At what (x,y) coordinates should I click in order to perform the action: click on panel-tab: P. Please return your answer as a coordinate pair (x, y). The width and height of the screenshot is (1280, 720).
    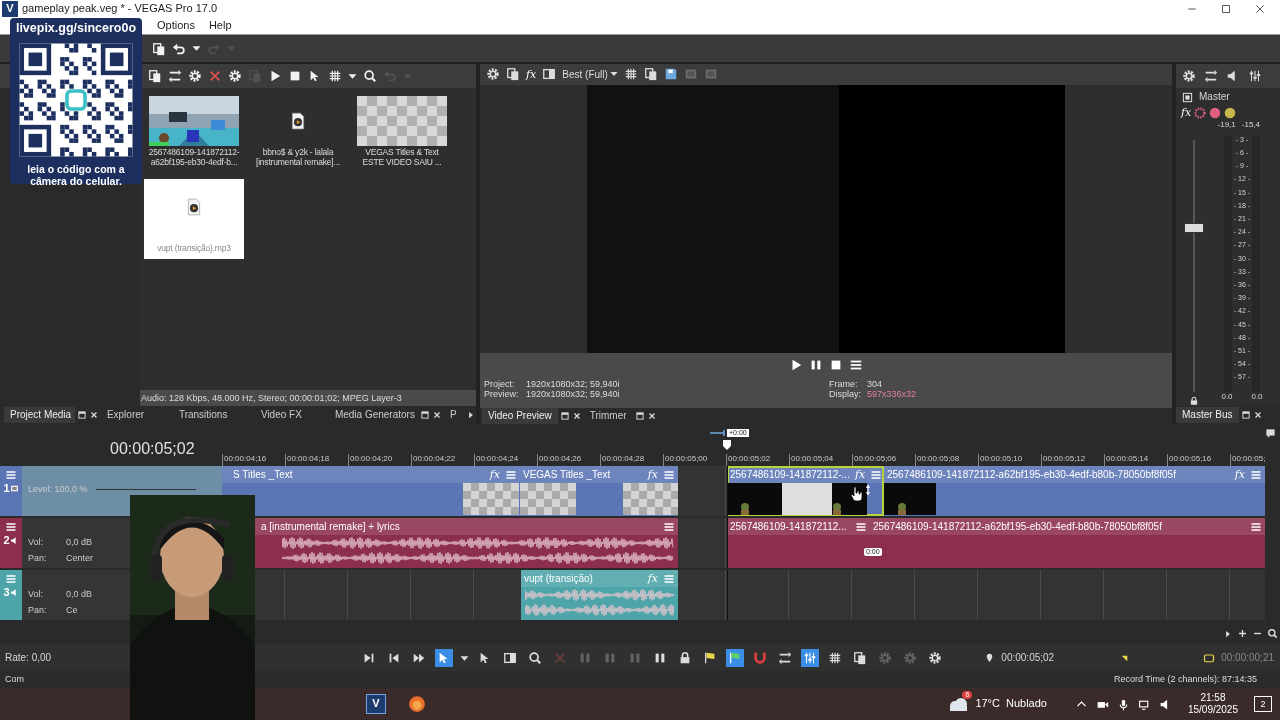
    Looking at the image, I should click on (454, 415).